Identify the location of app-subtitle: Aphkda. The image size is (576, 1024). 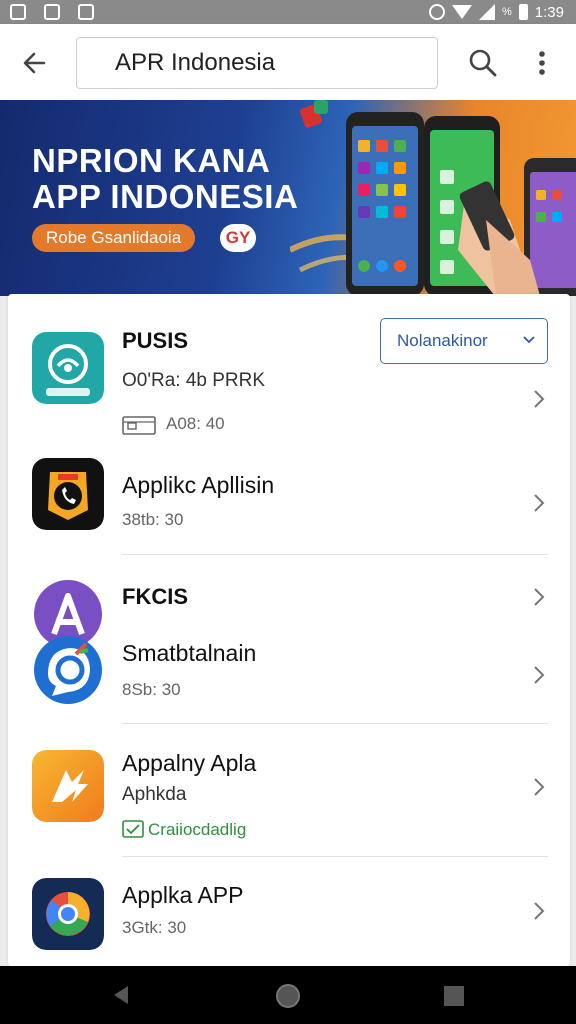
(154, 794).